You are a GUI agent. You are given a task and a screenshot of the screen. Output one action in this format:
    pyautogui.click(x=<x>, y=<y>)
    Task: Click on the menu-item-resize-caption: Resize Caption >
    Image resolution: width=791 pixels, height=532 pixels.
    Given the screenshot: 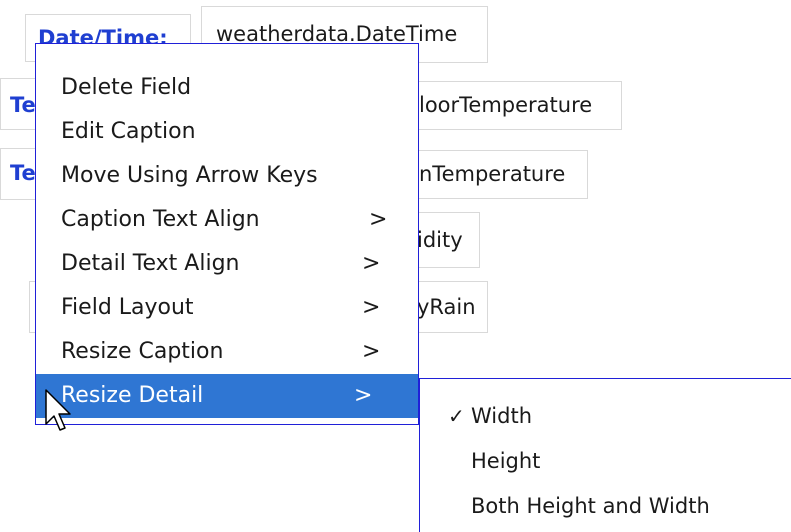 What is the action you would take?
    pyautogui.click(x=227, y=352)
    